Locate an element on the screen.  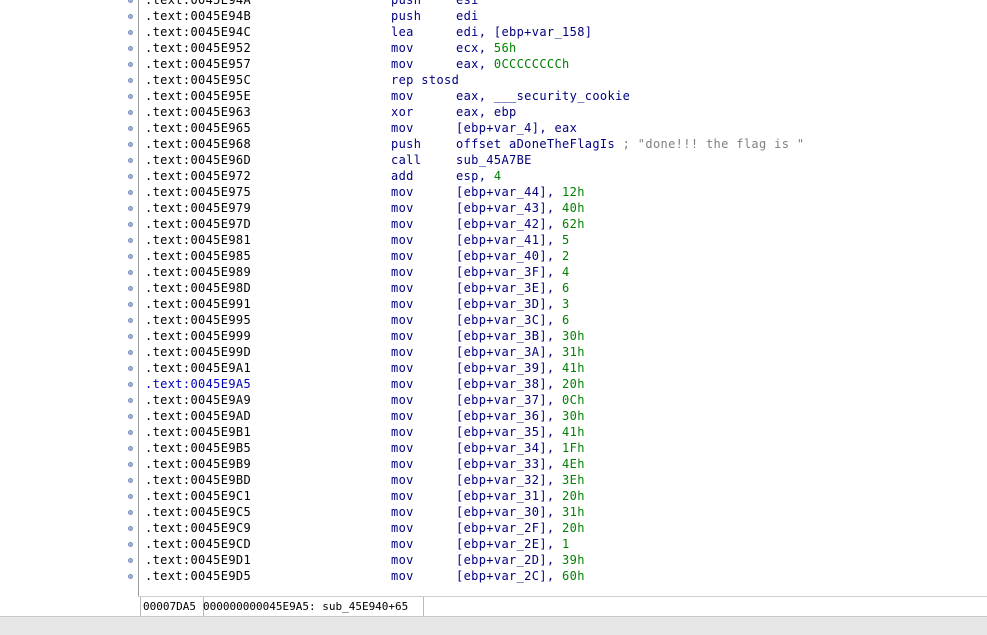
line-address: .text:0045E995 is located at coordinates (198, 320).